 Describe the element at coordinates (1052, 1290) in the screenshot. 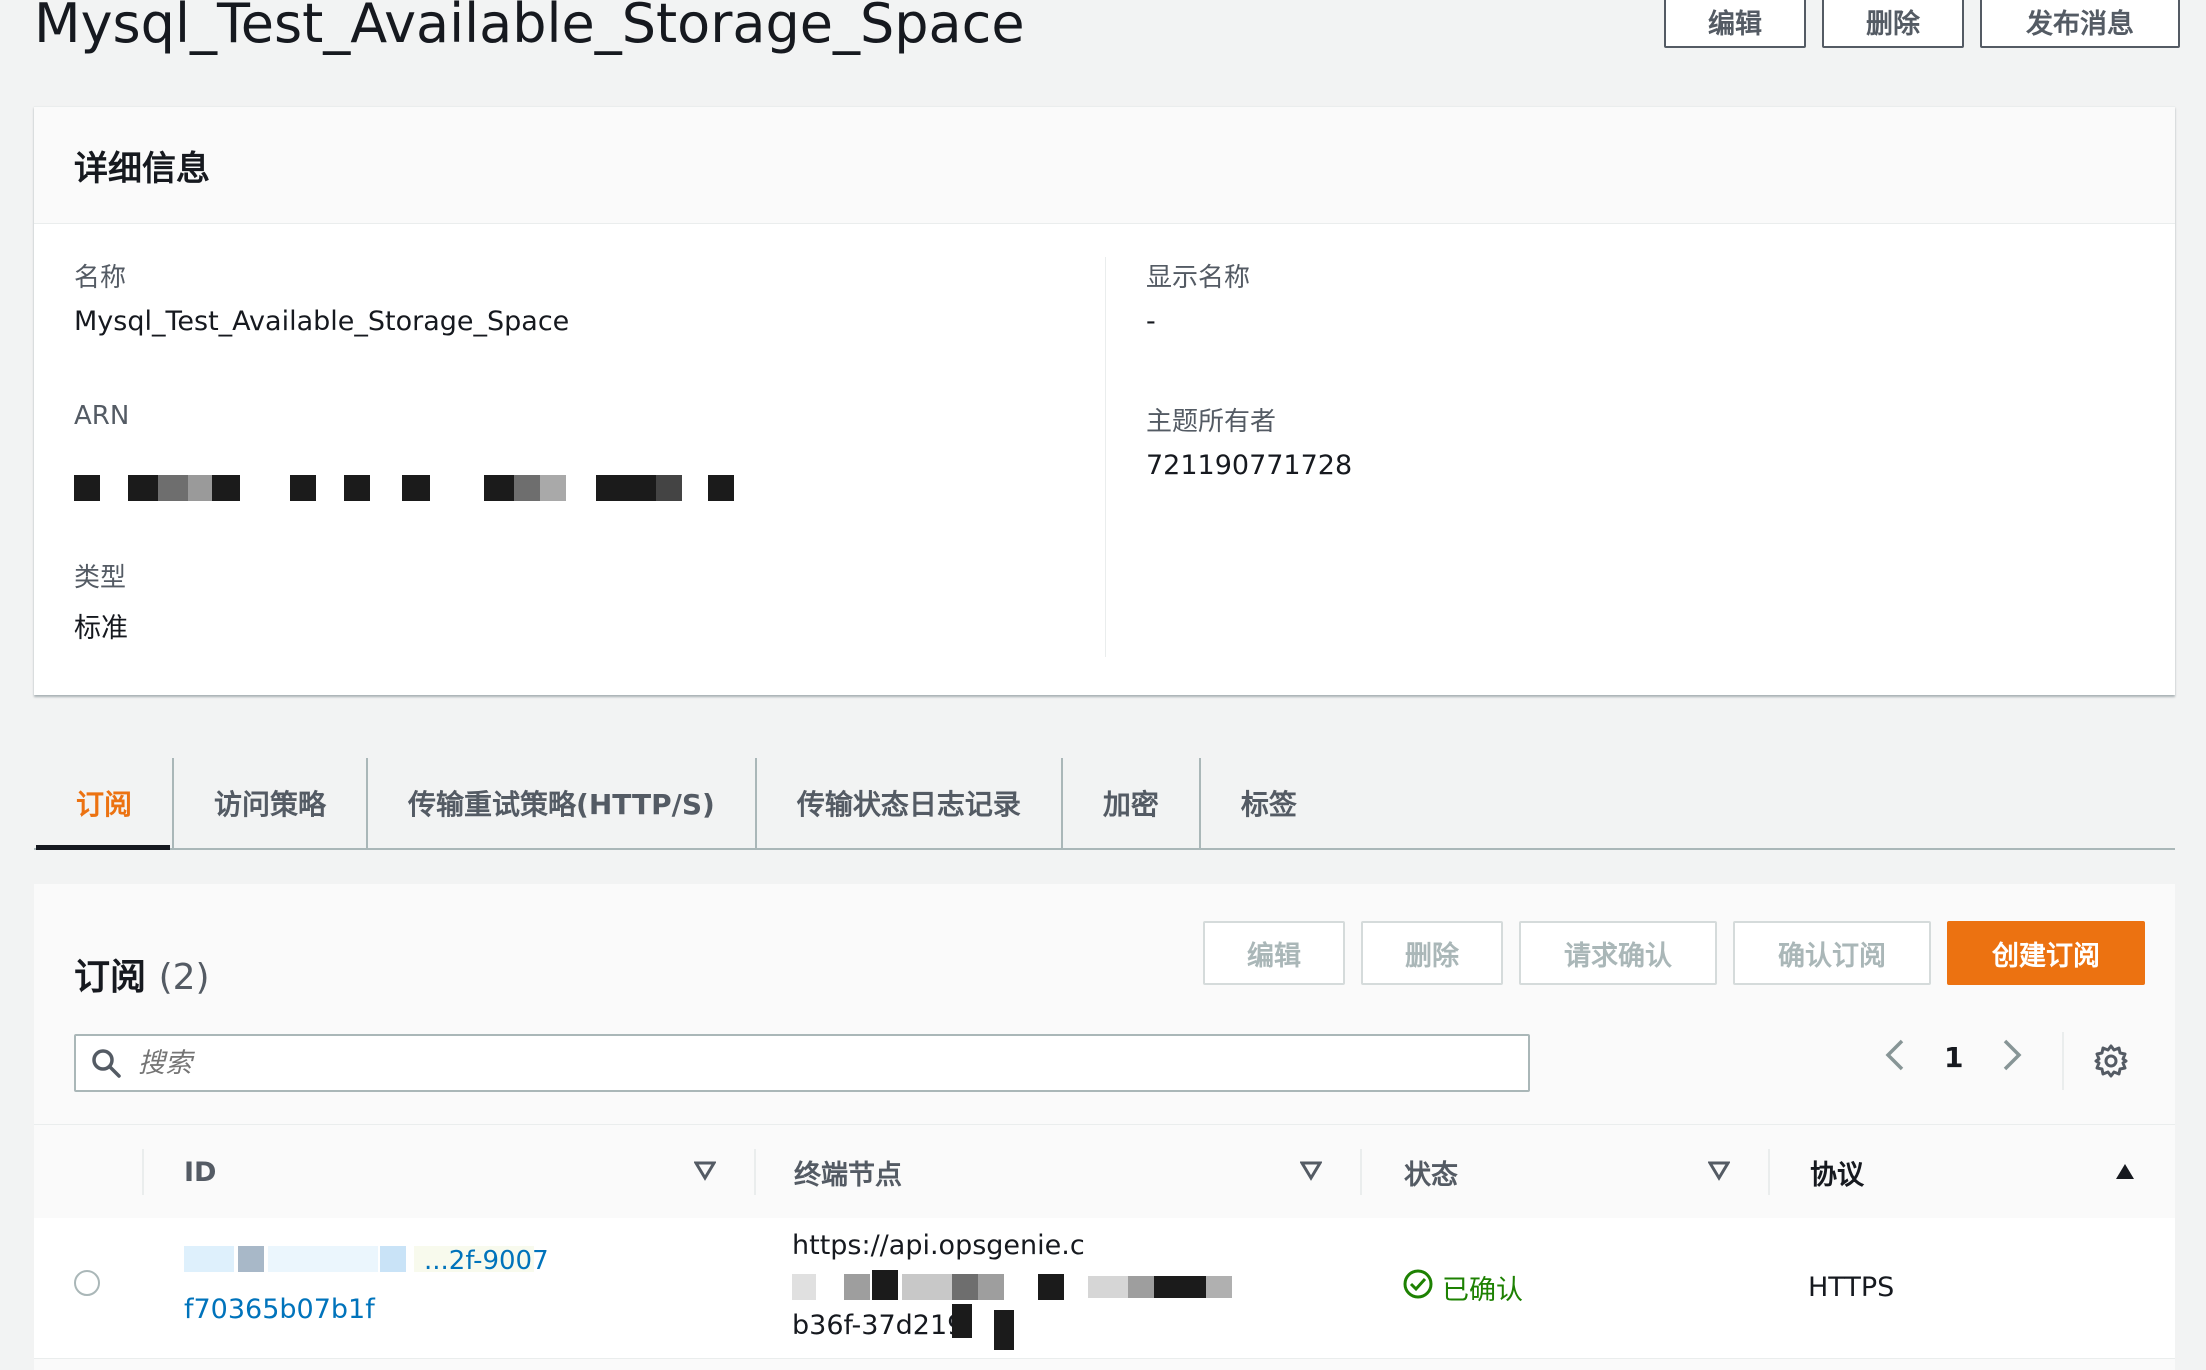

I see `endpoint-redacted` at that location.